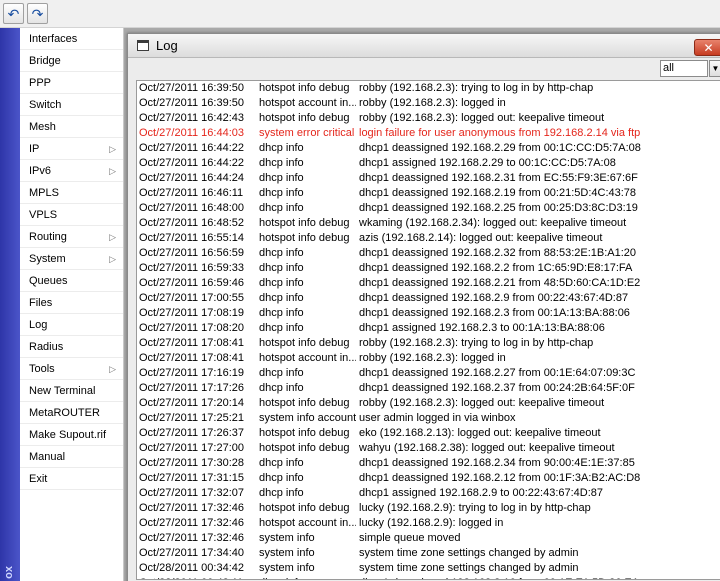  Describe the element at coordinates (191, 178) in the screenshot. I see `log-time: Oct/27/2011 16:44:24` at that location.